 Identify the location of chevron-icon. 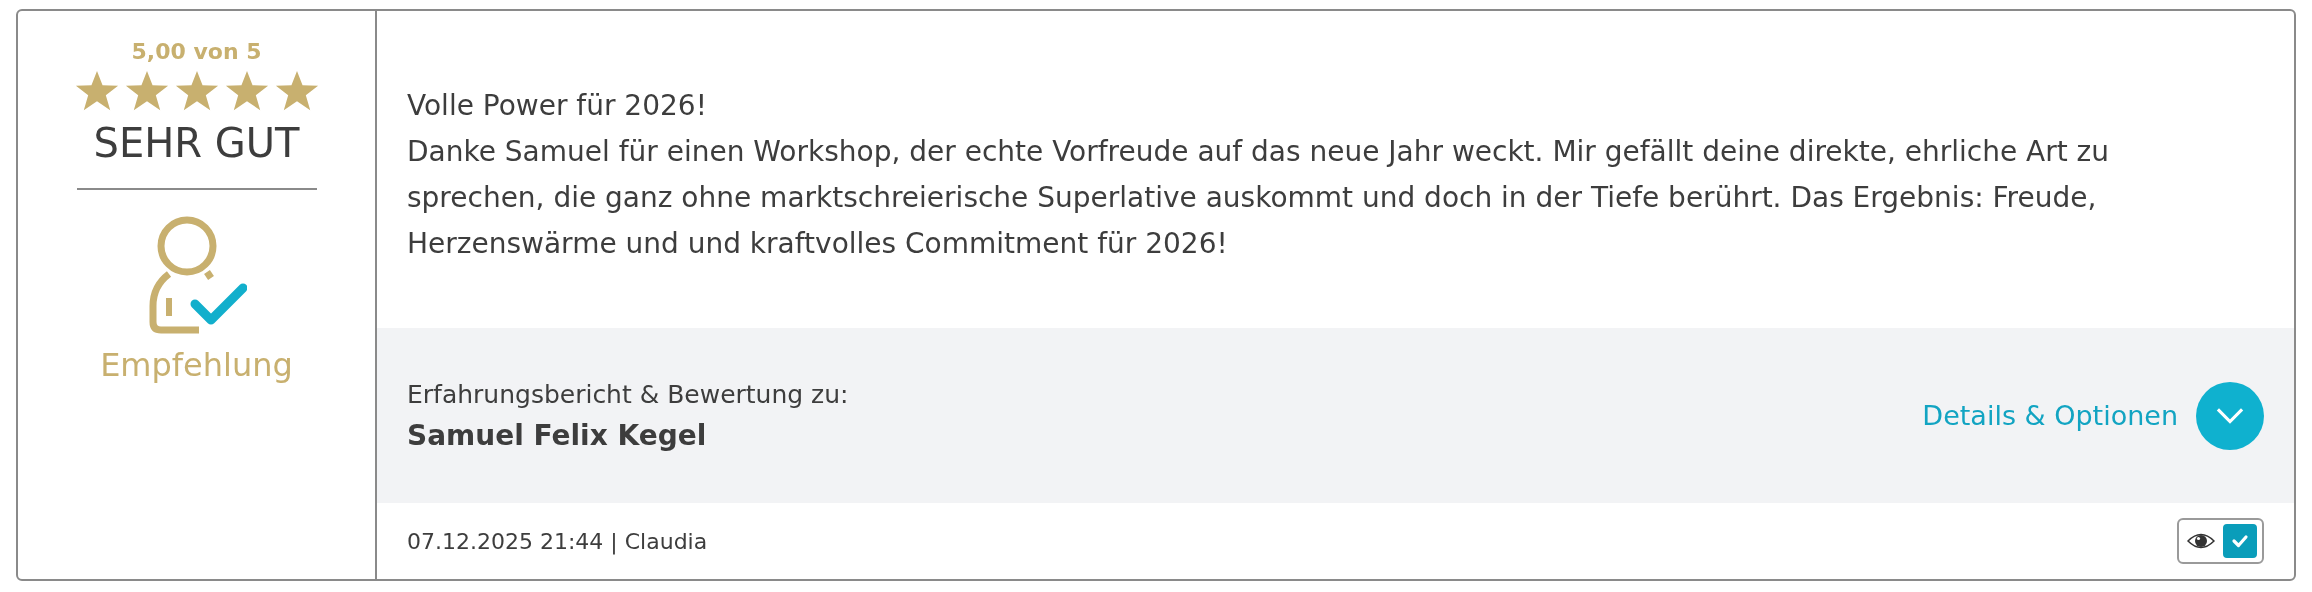
(2230, 415).